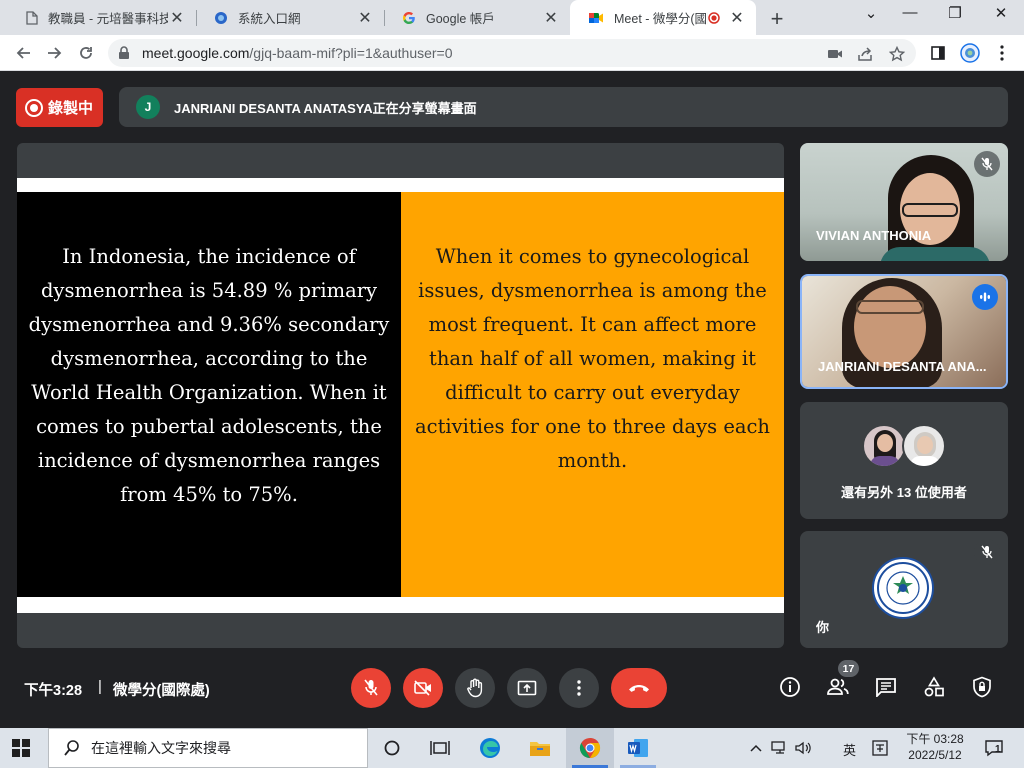 This screenshot has height=768, width=1024. I want to click on meeting-details-button, so click(790, 687).